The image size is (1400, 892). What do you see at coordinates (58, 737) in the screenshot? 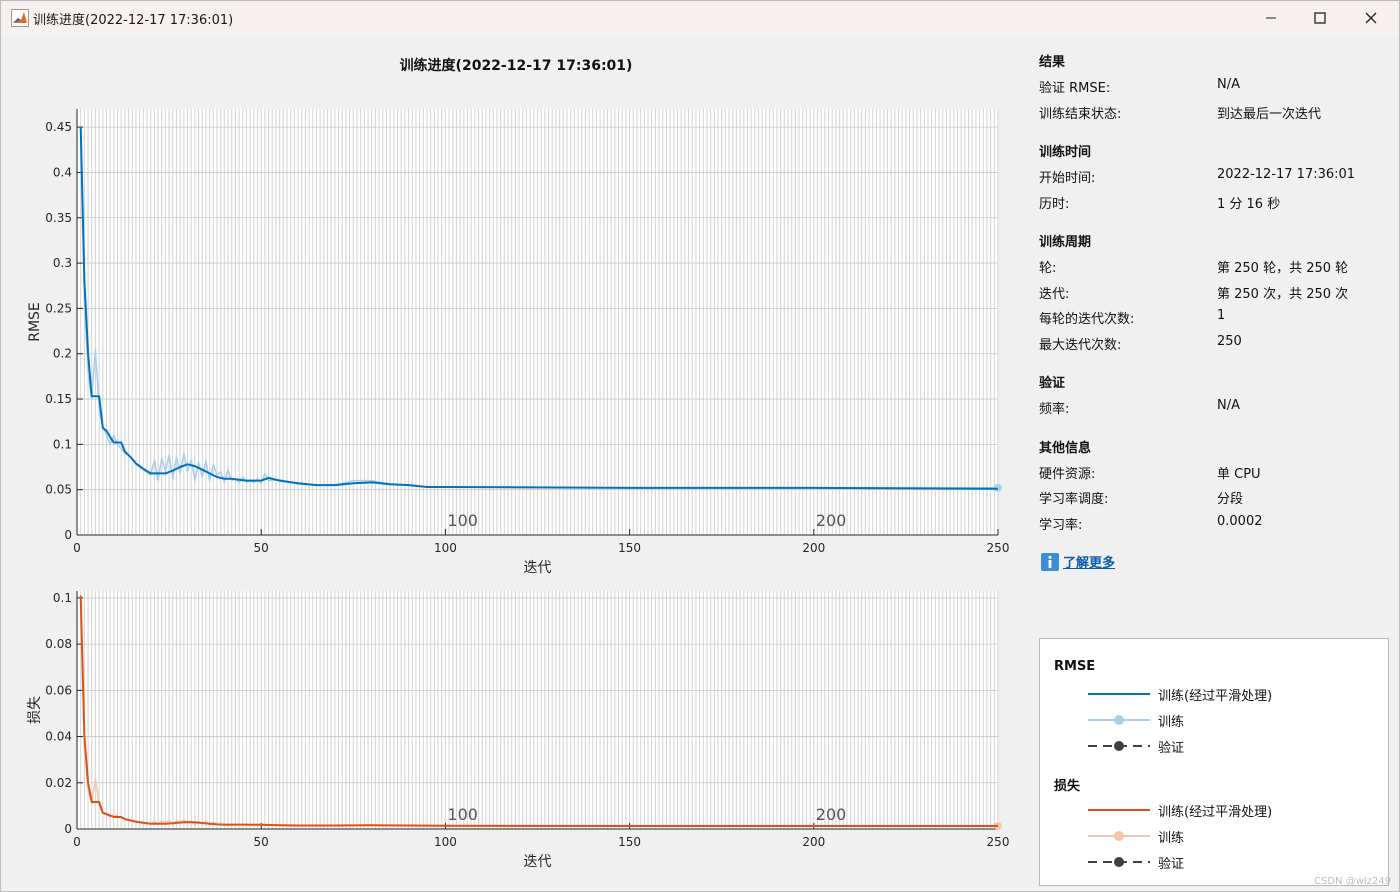
I see `y-tick-label: 0.04` at bounding box center [58, 737].